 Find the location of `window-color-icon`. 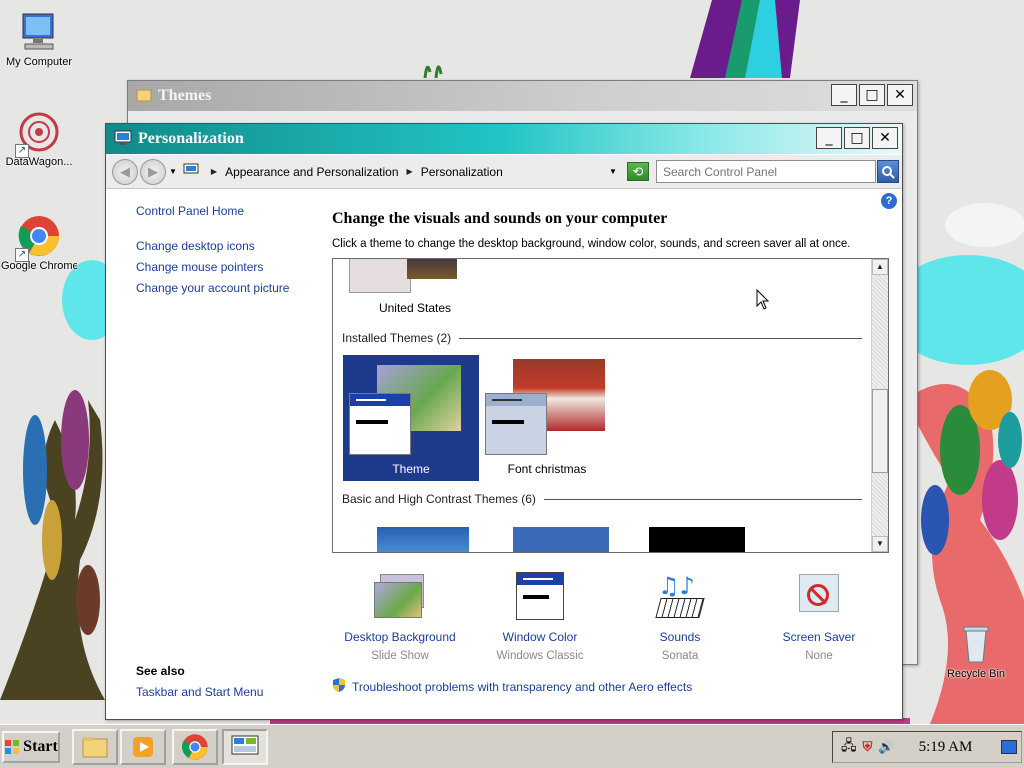

window-color-icon is located at coordinates (540, 598).